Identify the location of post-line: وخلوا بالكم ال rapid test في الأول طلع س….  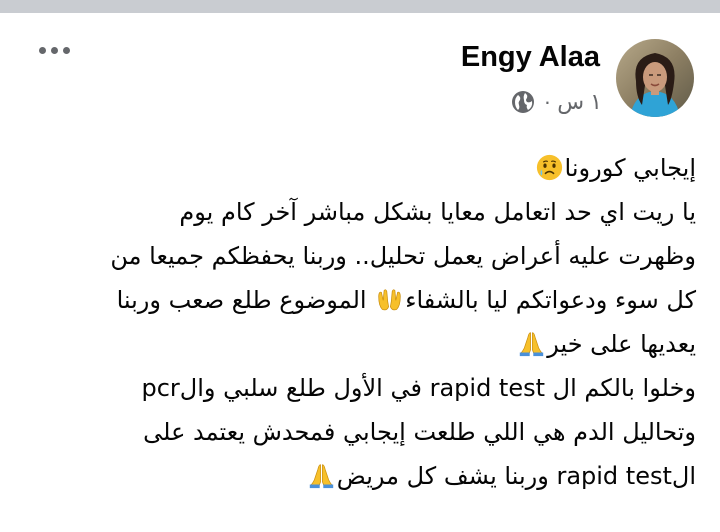
(418, 388).